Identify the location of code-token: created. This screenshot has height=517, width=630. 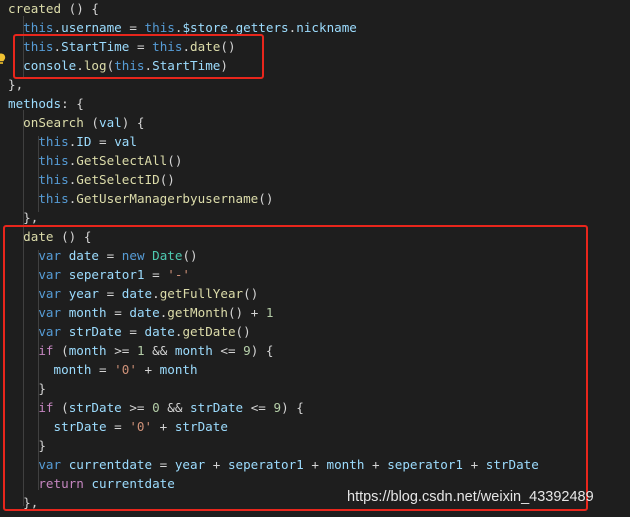
(35, 8).